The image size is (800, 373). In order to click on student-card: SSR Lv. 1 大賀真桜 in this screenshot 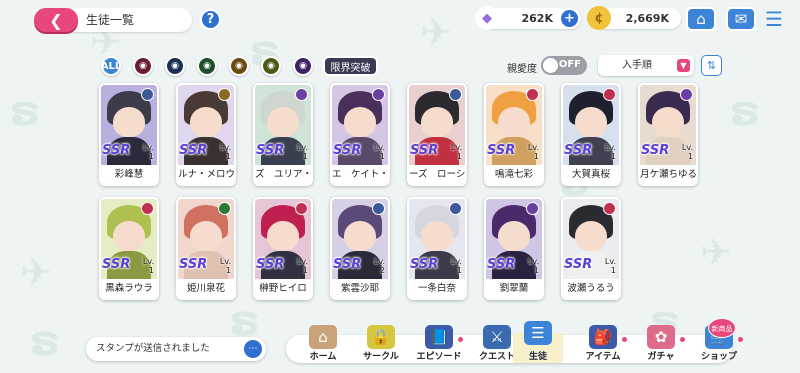, I will do `click(591, 134)`.